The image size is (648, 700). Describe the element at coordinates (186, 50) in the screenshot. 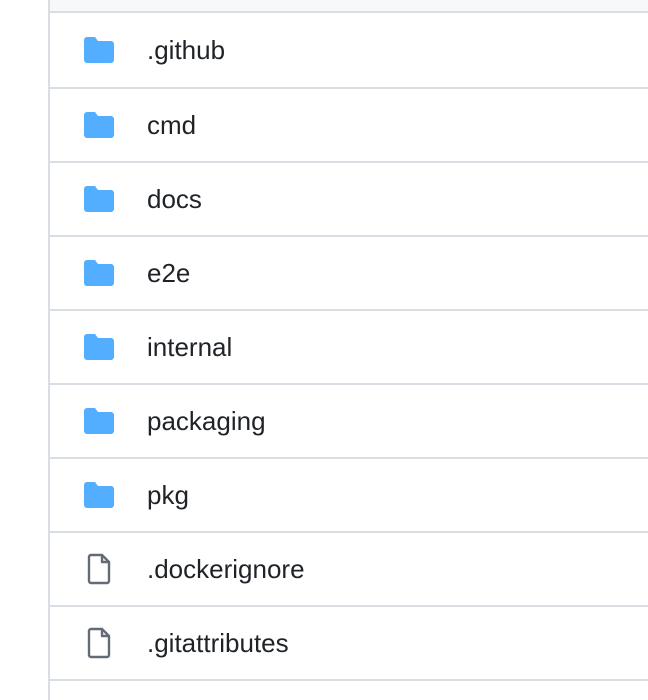

I see `file-name-link: .github` at that location.